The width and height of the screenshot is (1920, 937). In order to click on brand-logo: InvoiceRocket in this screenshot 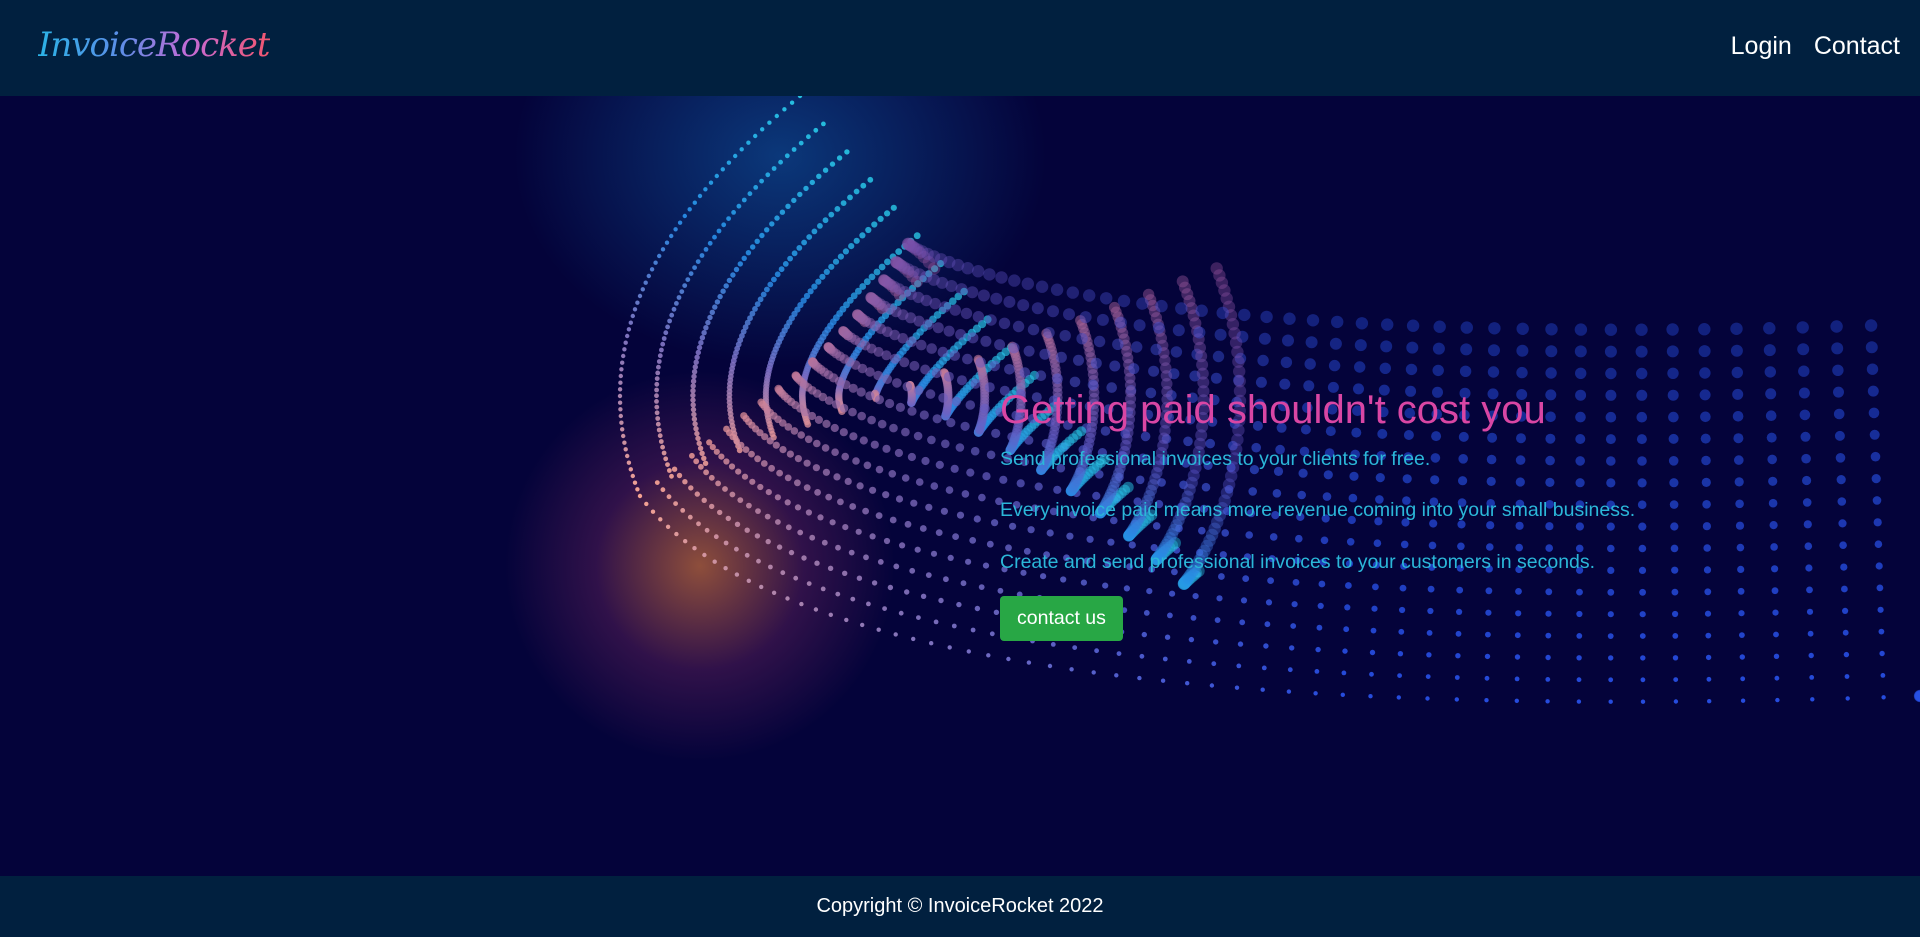, I will do `click(154, 45)`.